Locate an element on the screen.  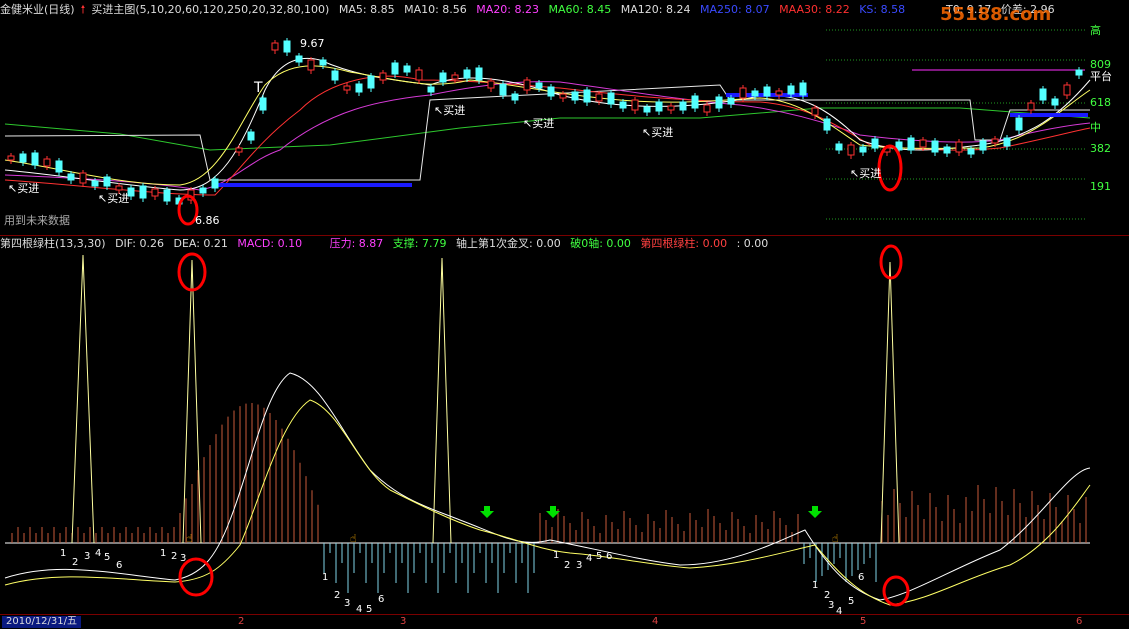
date-tick: 3 is located at coordinates (403, 621).